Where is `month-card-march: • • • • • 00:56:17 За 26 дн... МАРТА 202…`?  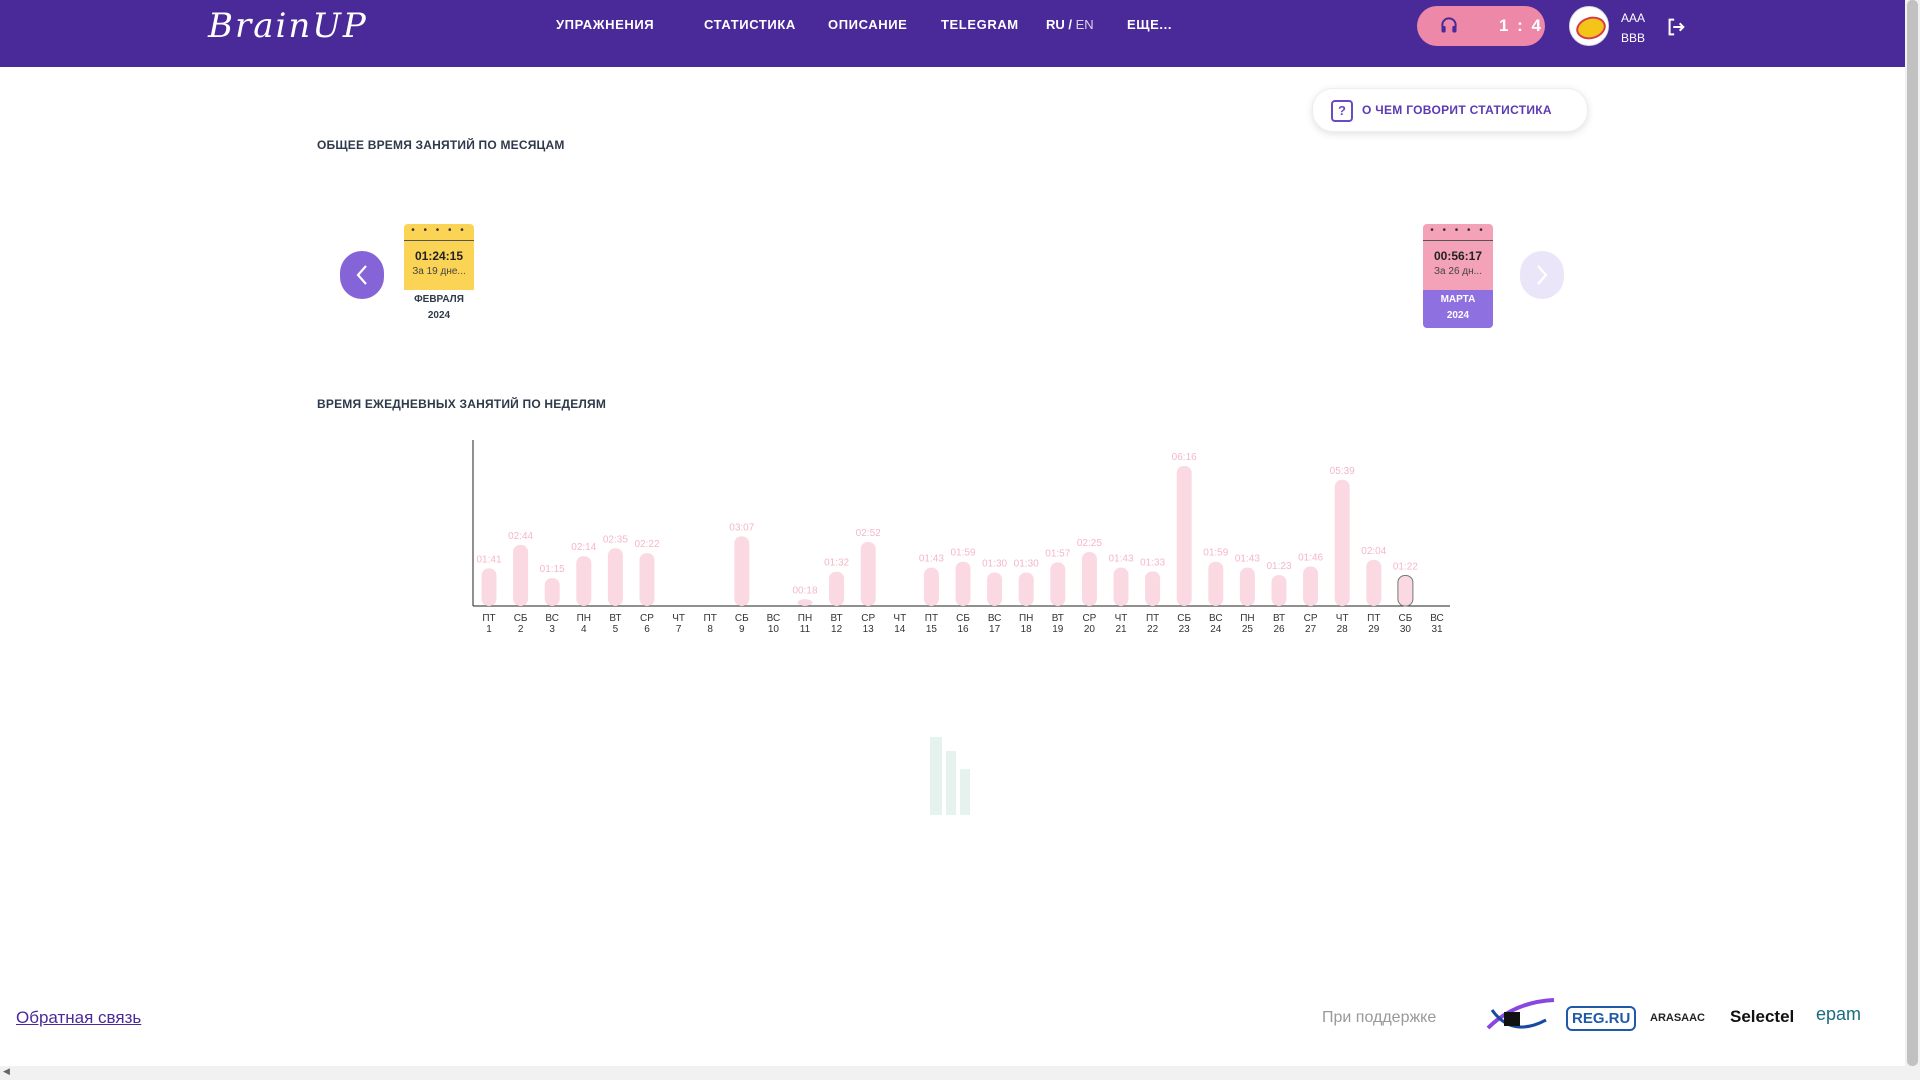 month-card-march: • • • • • 00:56:17 За 26 дн... МАРТА 202… is located at coordinates (1458, 276).